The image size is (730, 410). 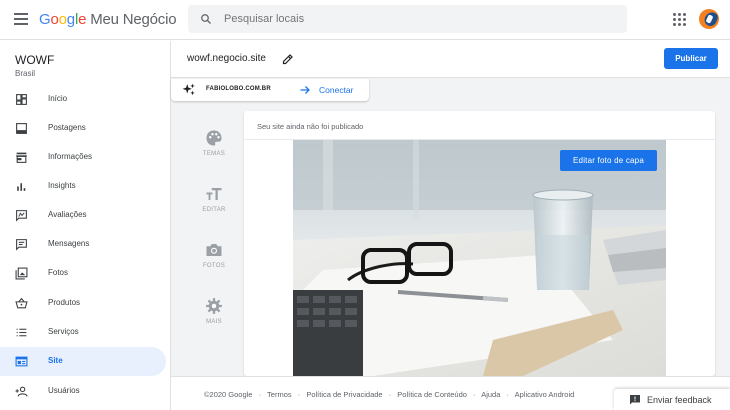 What do you see at coordinates (64, 302) in the screenshot?
I see `sidebar-item-label: Produtos` at bounding box center [64, 302].